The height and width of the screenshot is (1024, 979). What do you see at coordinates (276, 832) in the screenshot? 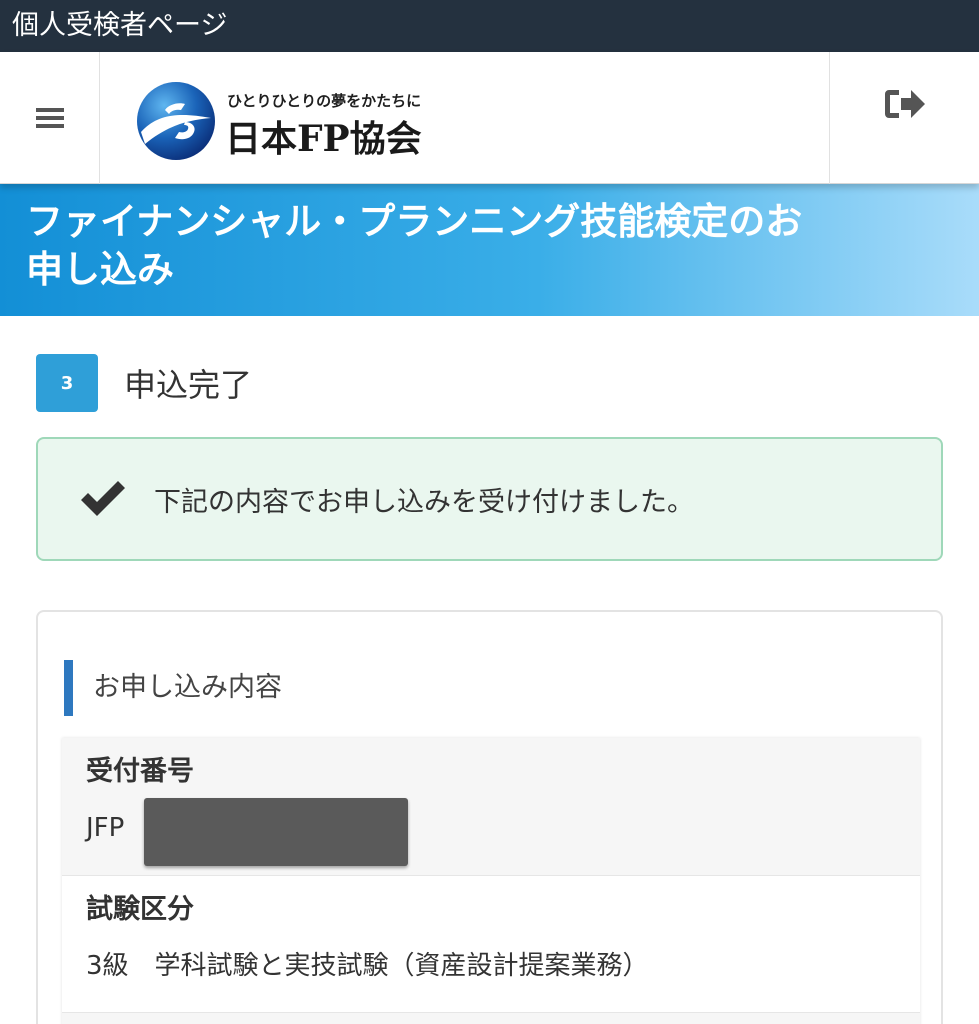
I see `redaction-block` at bounding box center [276, 832].